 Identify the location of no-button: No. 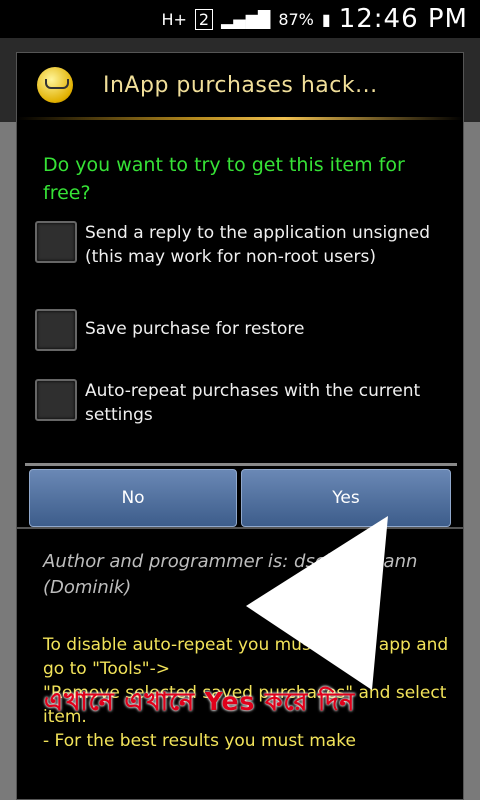
(133, 498).